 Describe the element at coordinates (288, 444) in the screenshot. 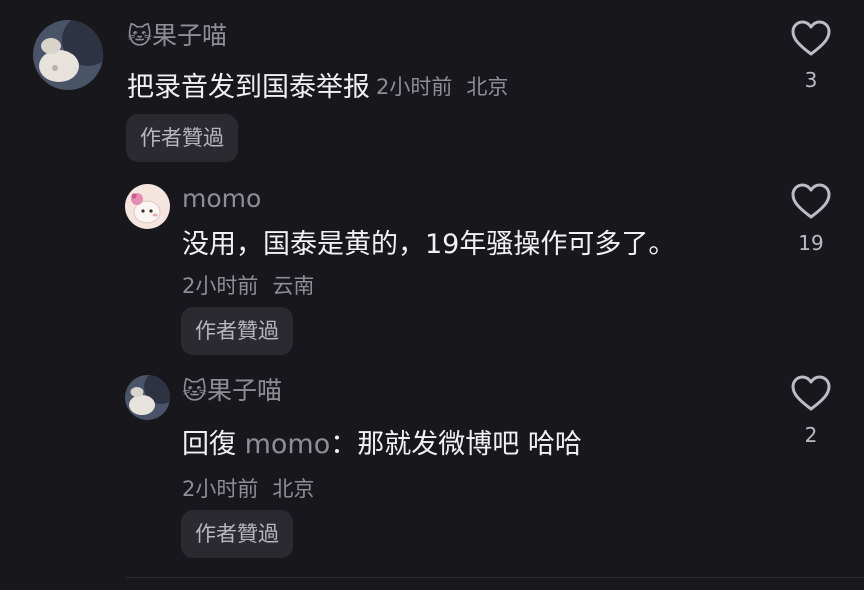

I see `reply-target-username: momo` at that location.